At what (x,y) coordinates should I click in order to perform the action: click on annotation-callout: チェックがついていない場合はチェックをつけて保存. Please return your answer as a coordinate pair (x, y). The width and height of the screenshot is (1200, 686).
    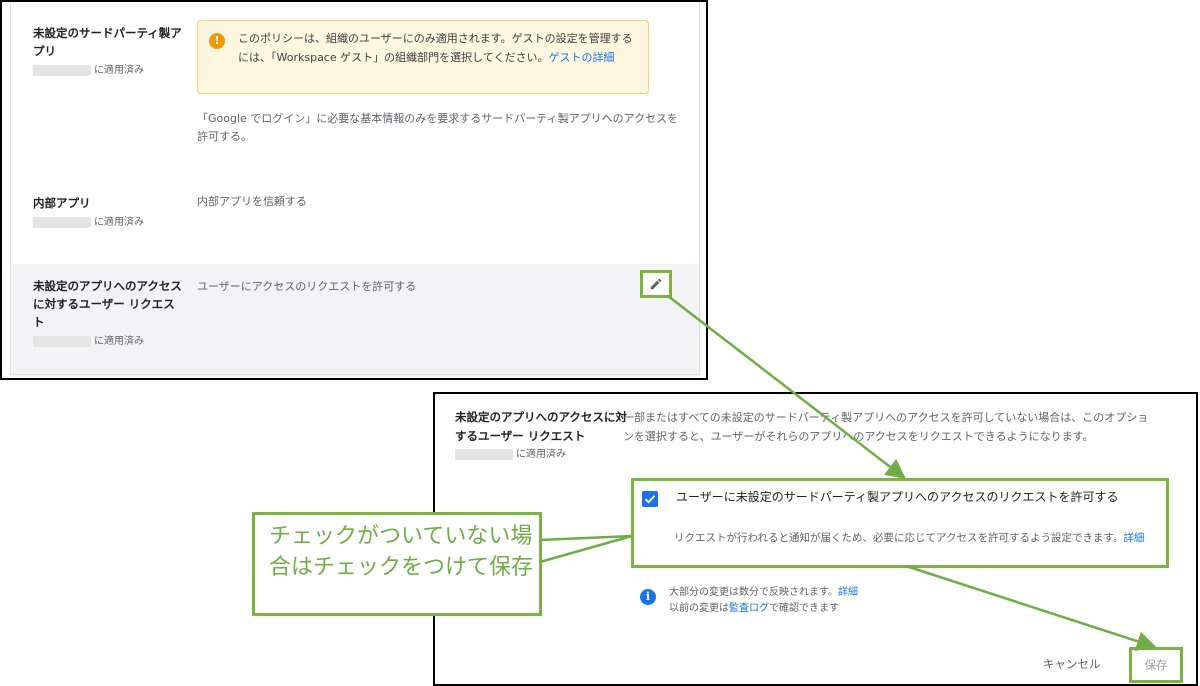
    Looking at the image, I should click on (397, 564).